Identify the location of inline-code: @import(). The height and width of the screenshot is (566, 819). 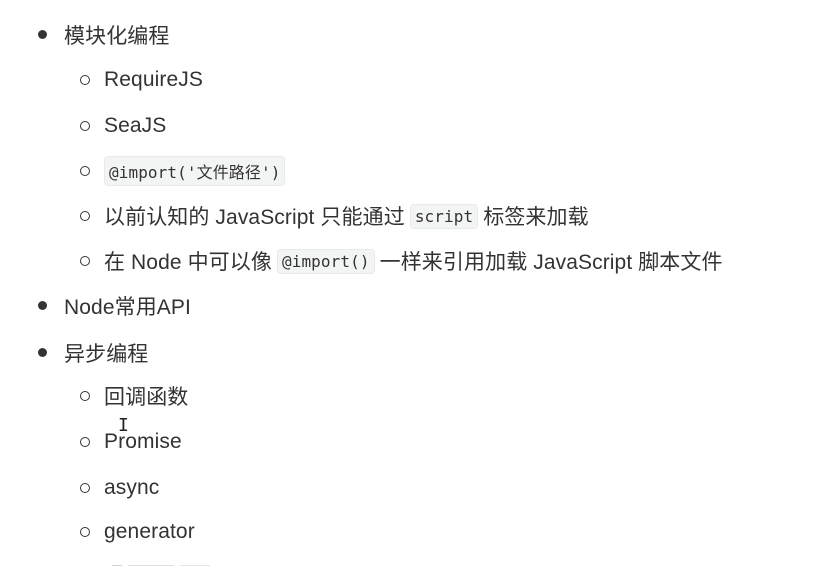
(325, 261).